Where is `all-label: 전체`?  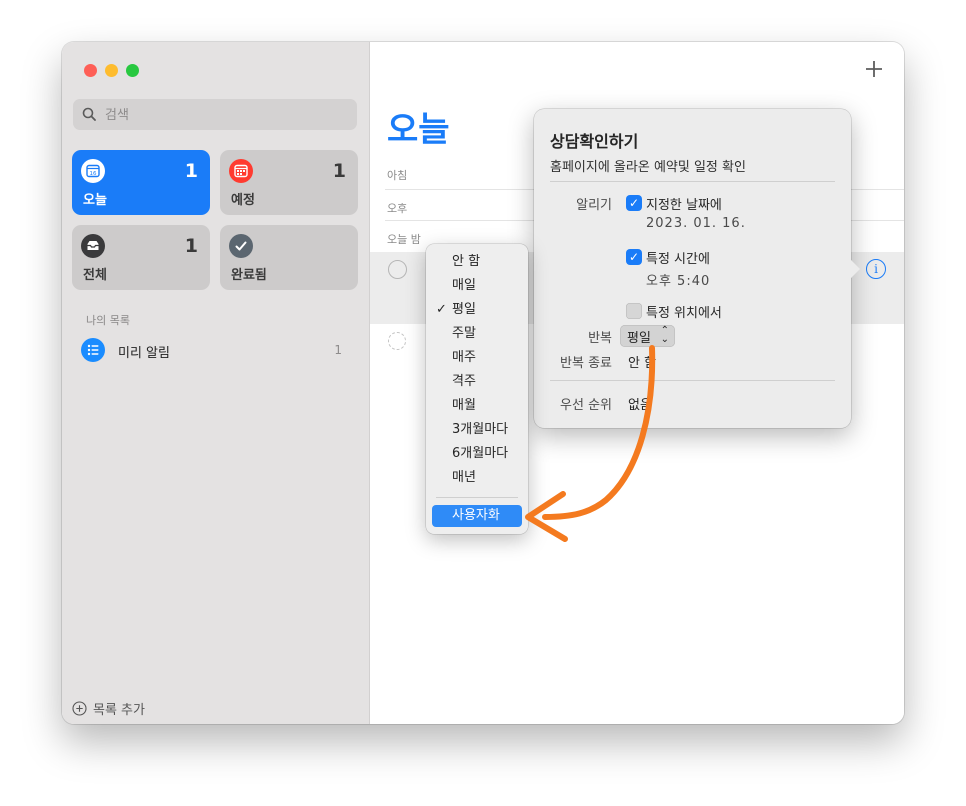 all-label: 전체 is located at coordinates (95, 275).